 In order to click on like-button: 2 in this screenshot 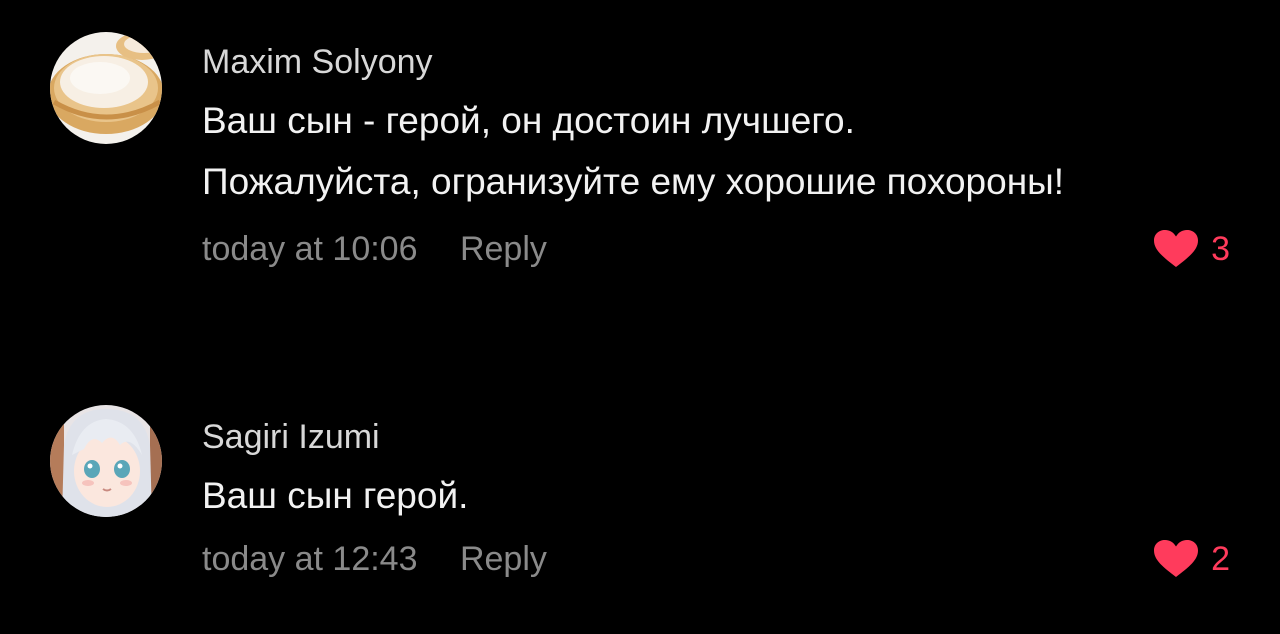, I will do `click(1191, 559)`.